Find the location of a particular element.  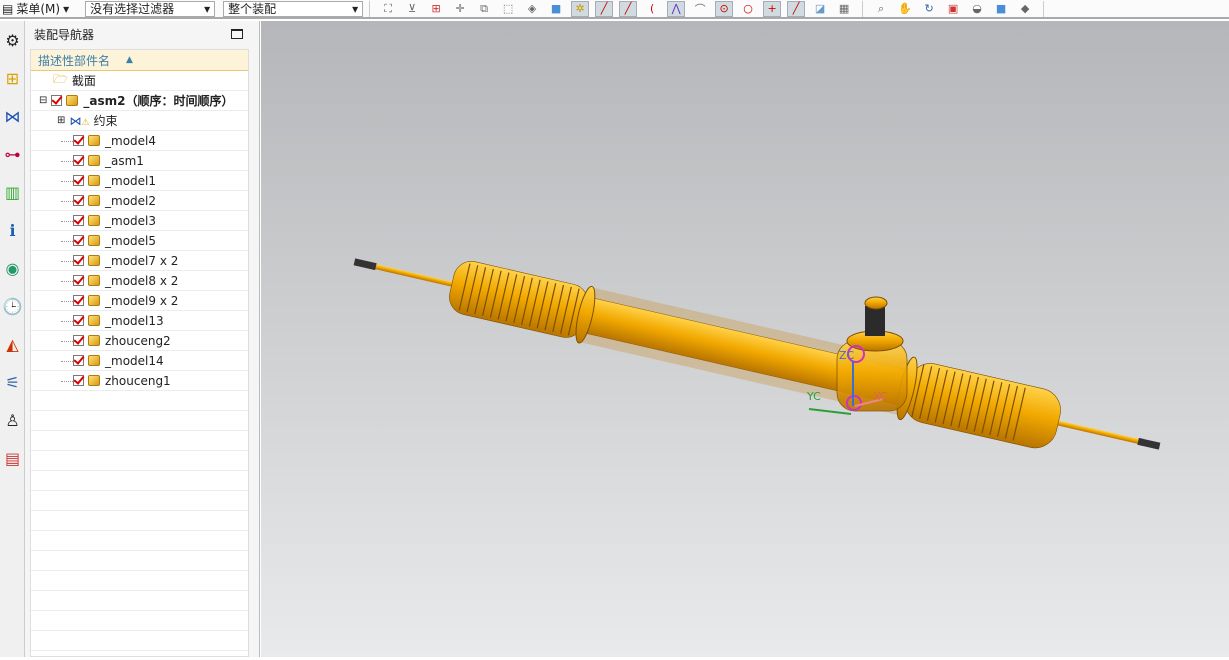

right-rod-tip is located at coordinates (1149, 443).